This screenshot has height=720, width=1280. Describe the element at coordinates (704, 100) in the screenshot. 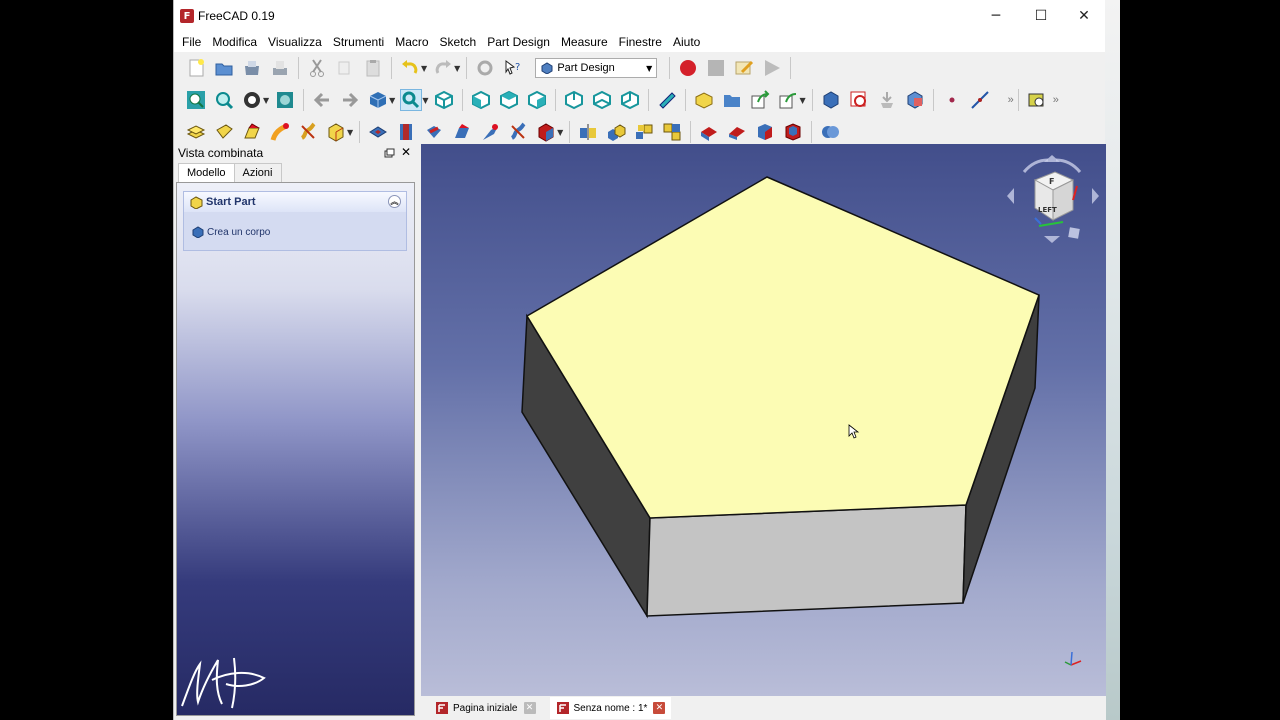

I see `create-part-icon` at that location.